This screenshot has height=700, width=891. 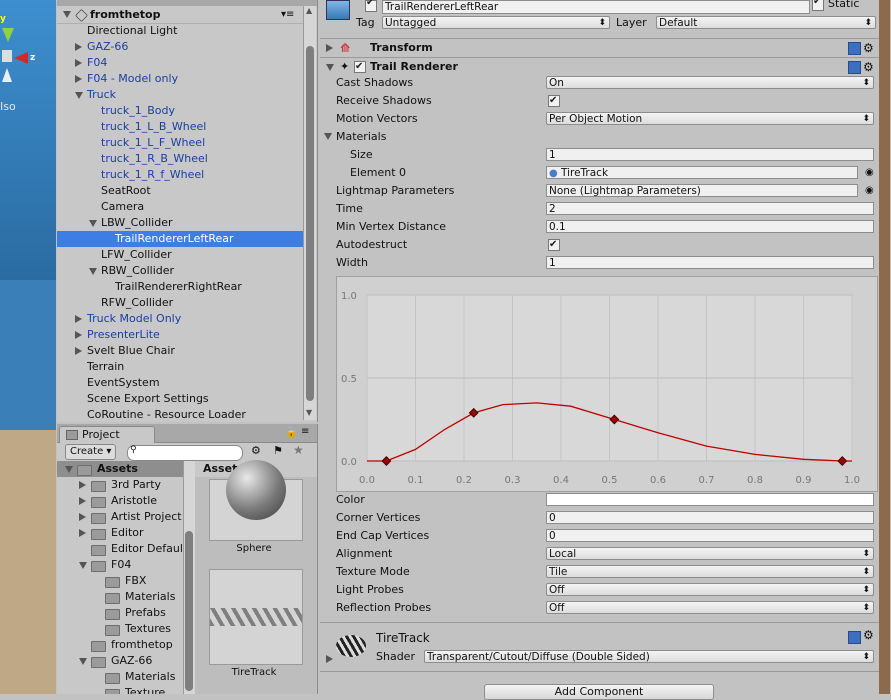 I want to click on hierarchy-item: CoRoutine - Resource Loader, so click(x=180, y=415).